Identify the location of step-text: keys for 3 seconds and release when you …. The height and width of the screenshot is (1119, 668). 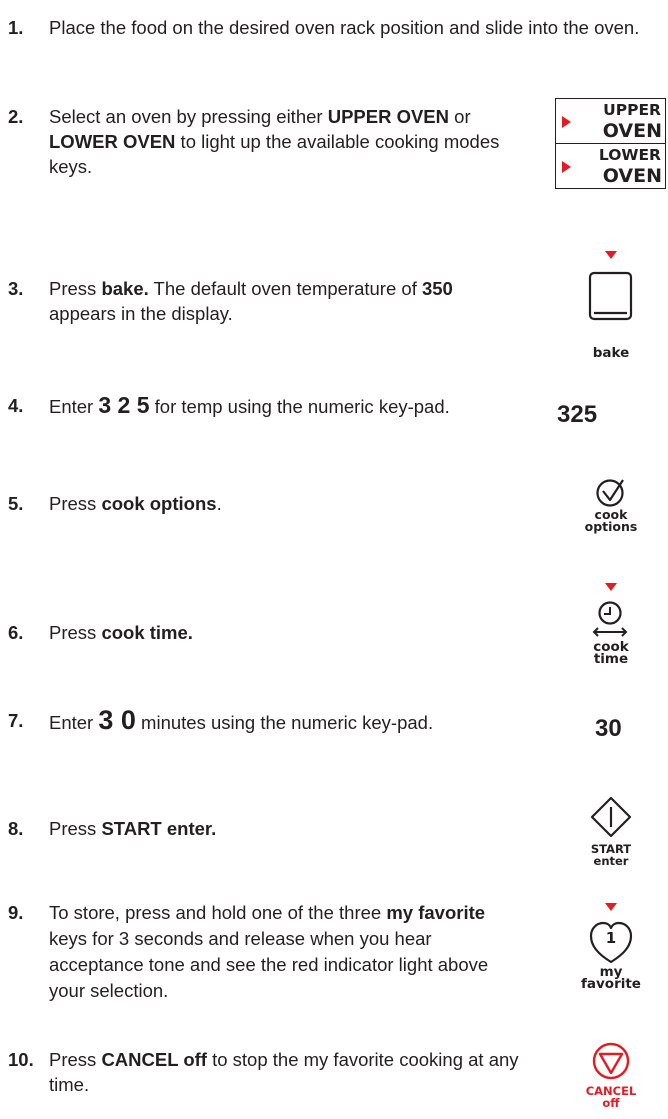
(269, 964).